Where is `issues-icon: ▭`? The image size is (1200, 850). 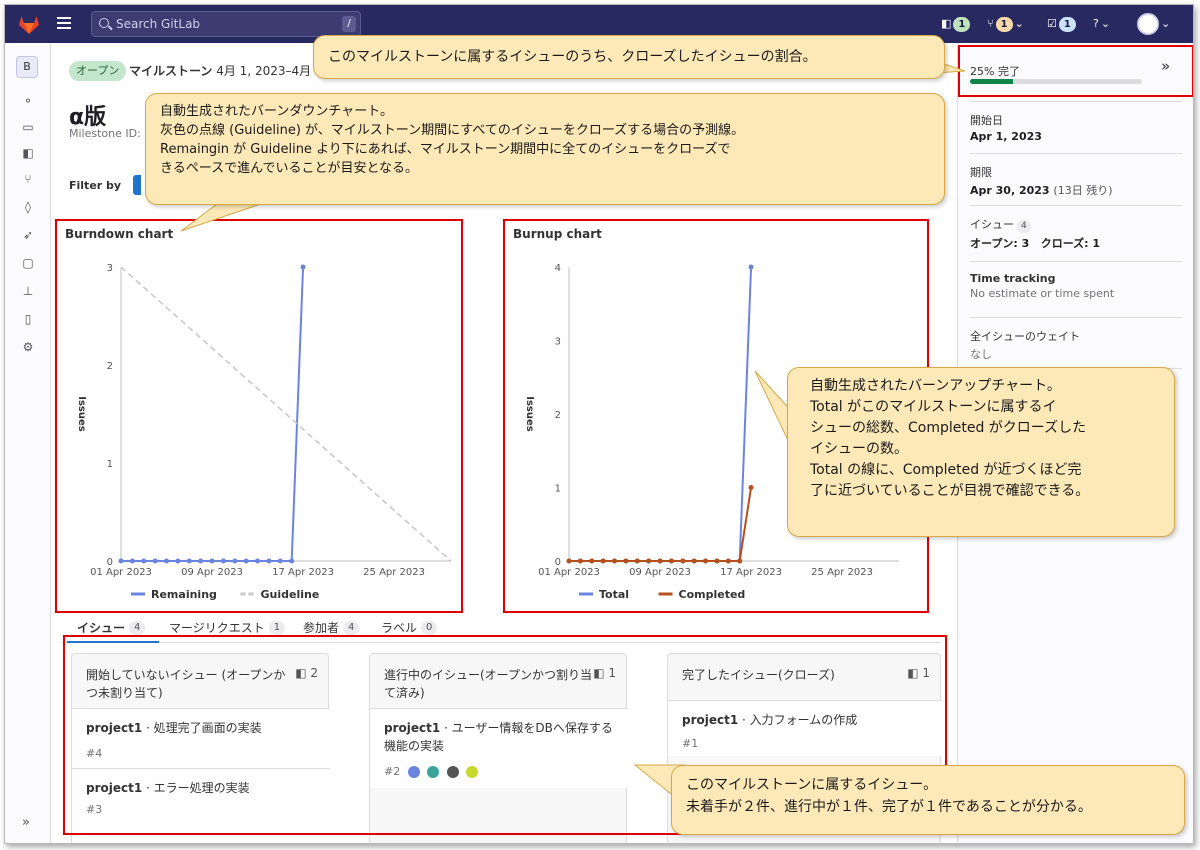
issues-icon: ▭ is located at coordinates (28, 127).